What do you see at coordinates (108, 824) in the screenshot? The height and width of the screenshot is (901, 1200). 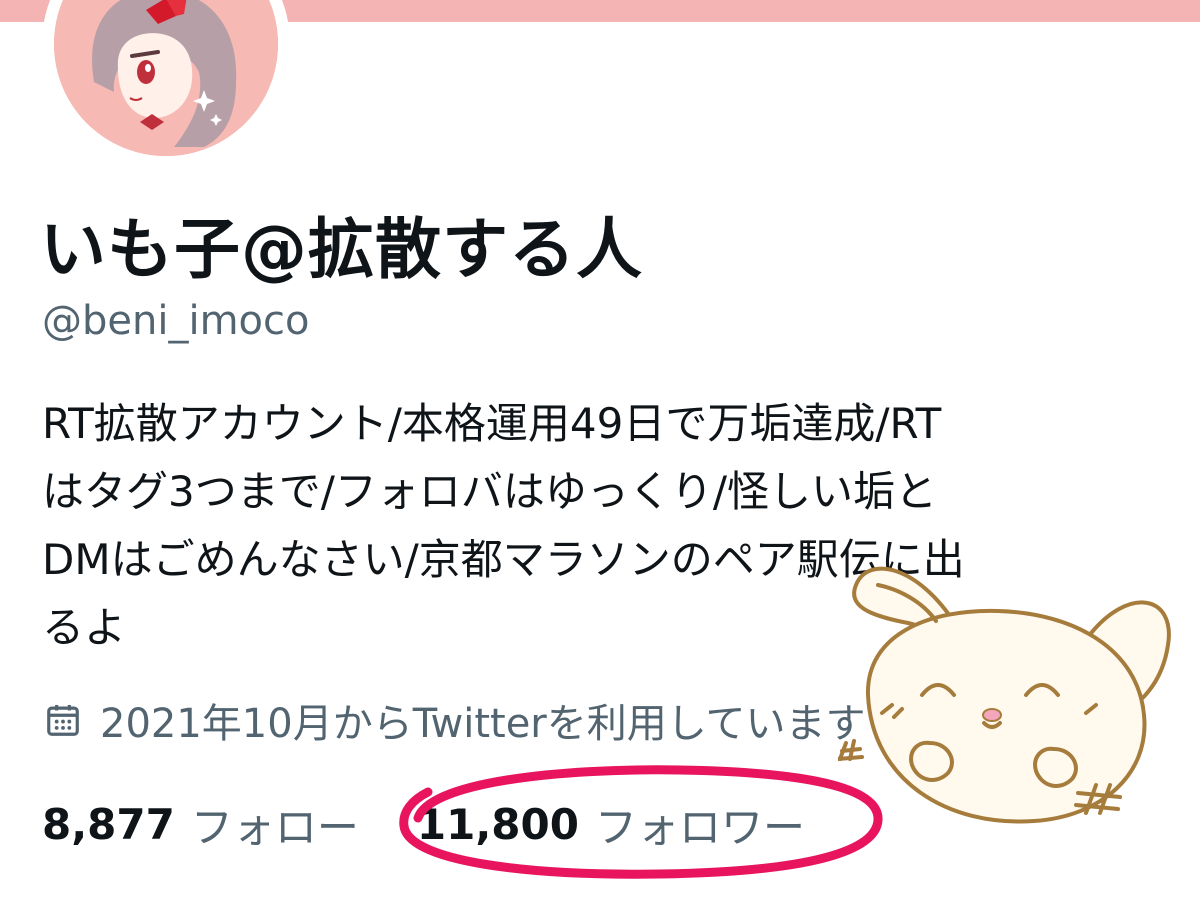 I see `following-count: 8,877` at bounding box center [108, 824].